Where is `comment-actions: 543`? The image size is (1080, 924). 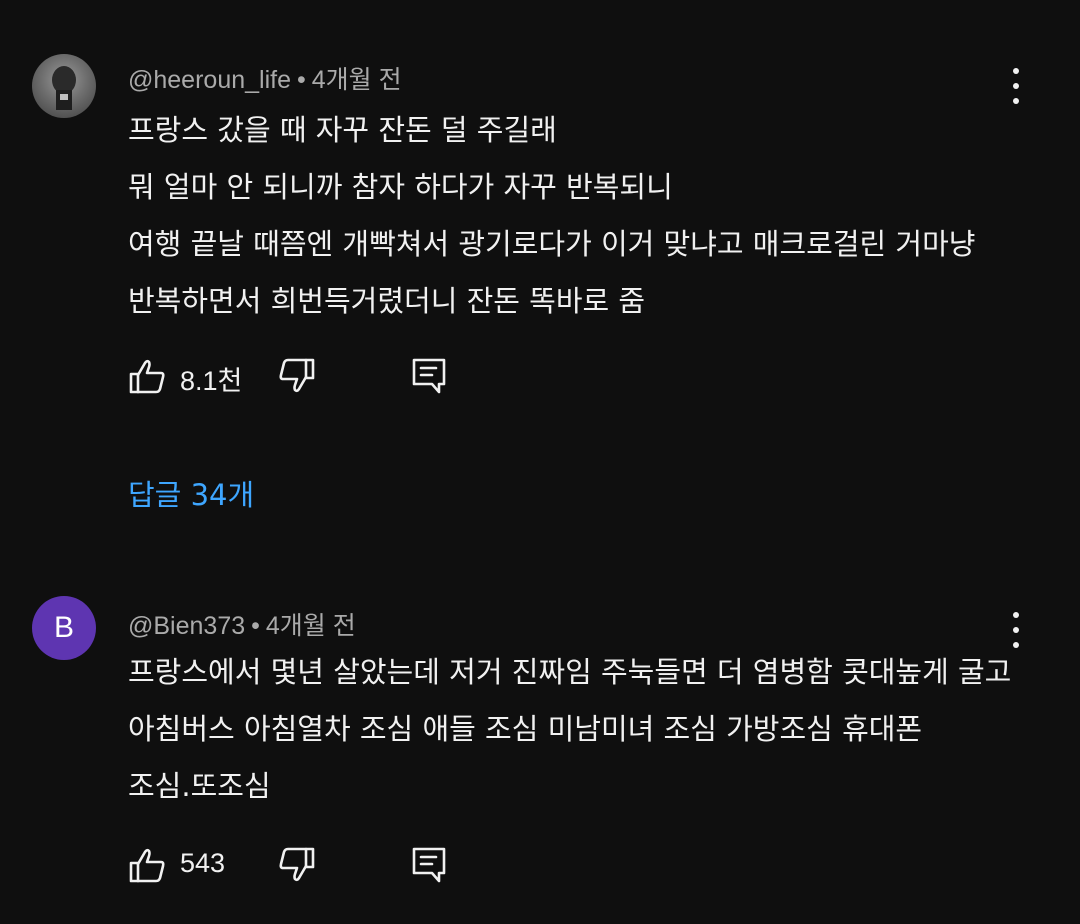
comment-actions: 543 is located at coordinates (293, 865).